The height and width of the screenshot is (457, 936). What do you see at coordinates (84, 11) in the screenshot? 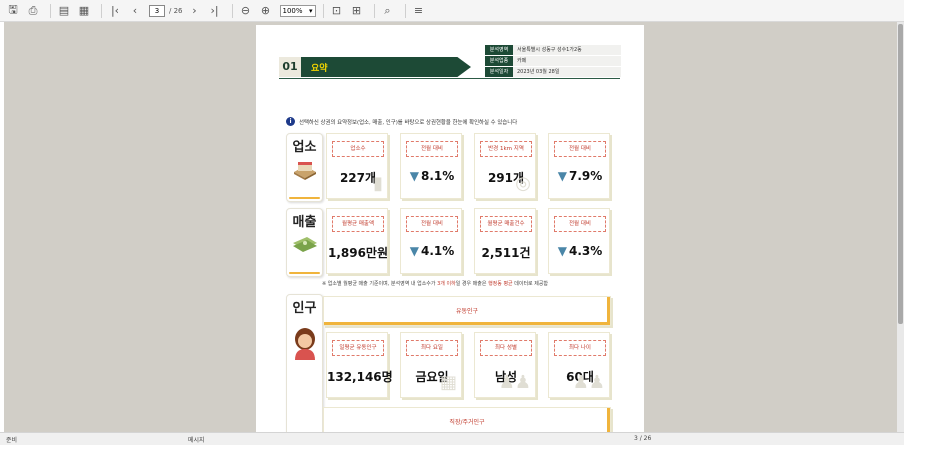
I see `export-icon: ▦` at bounding box center [84, 11].